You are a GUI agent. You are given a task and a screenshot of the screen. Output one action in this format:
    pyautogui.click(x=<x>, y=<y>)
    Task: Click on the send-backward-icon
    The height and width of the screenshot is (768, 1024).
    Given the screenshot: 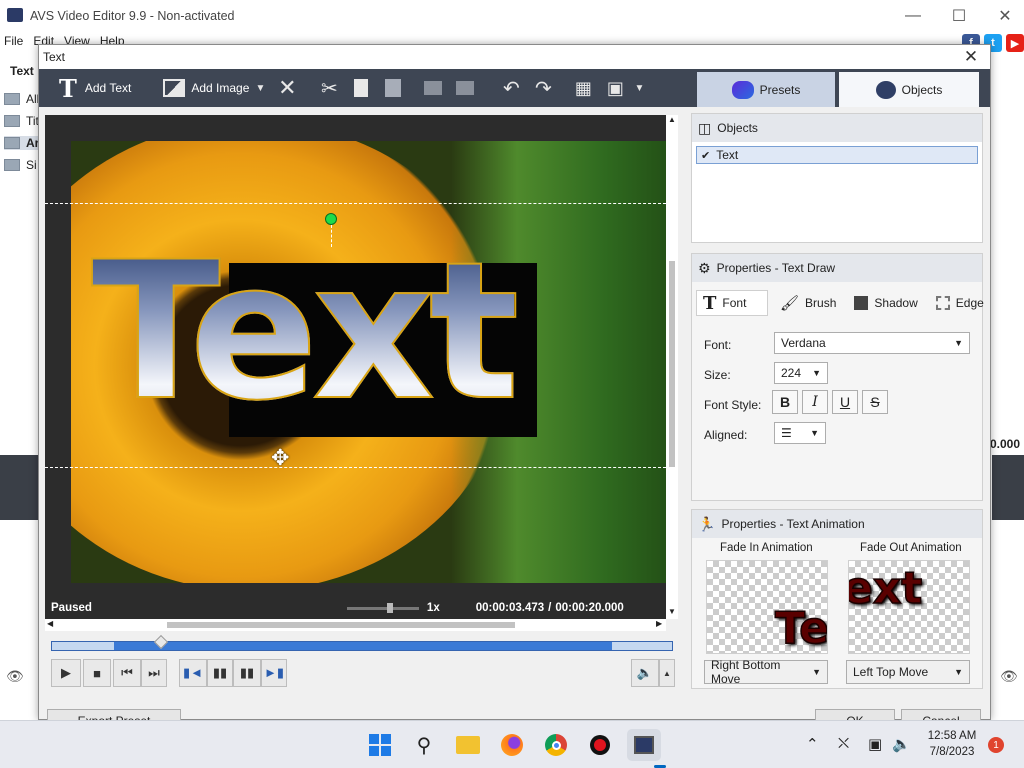 What is the action you would take?
    pyautogui.click(x=465, y=88)
    